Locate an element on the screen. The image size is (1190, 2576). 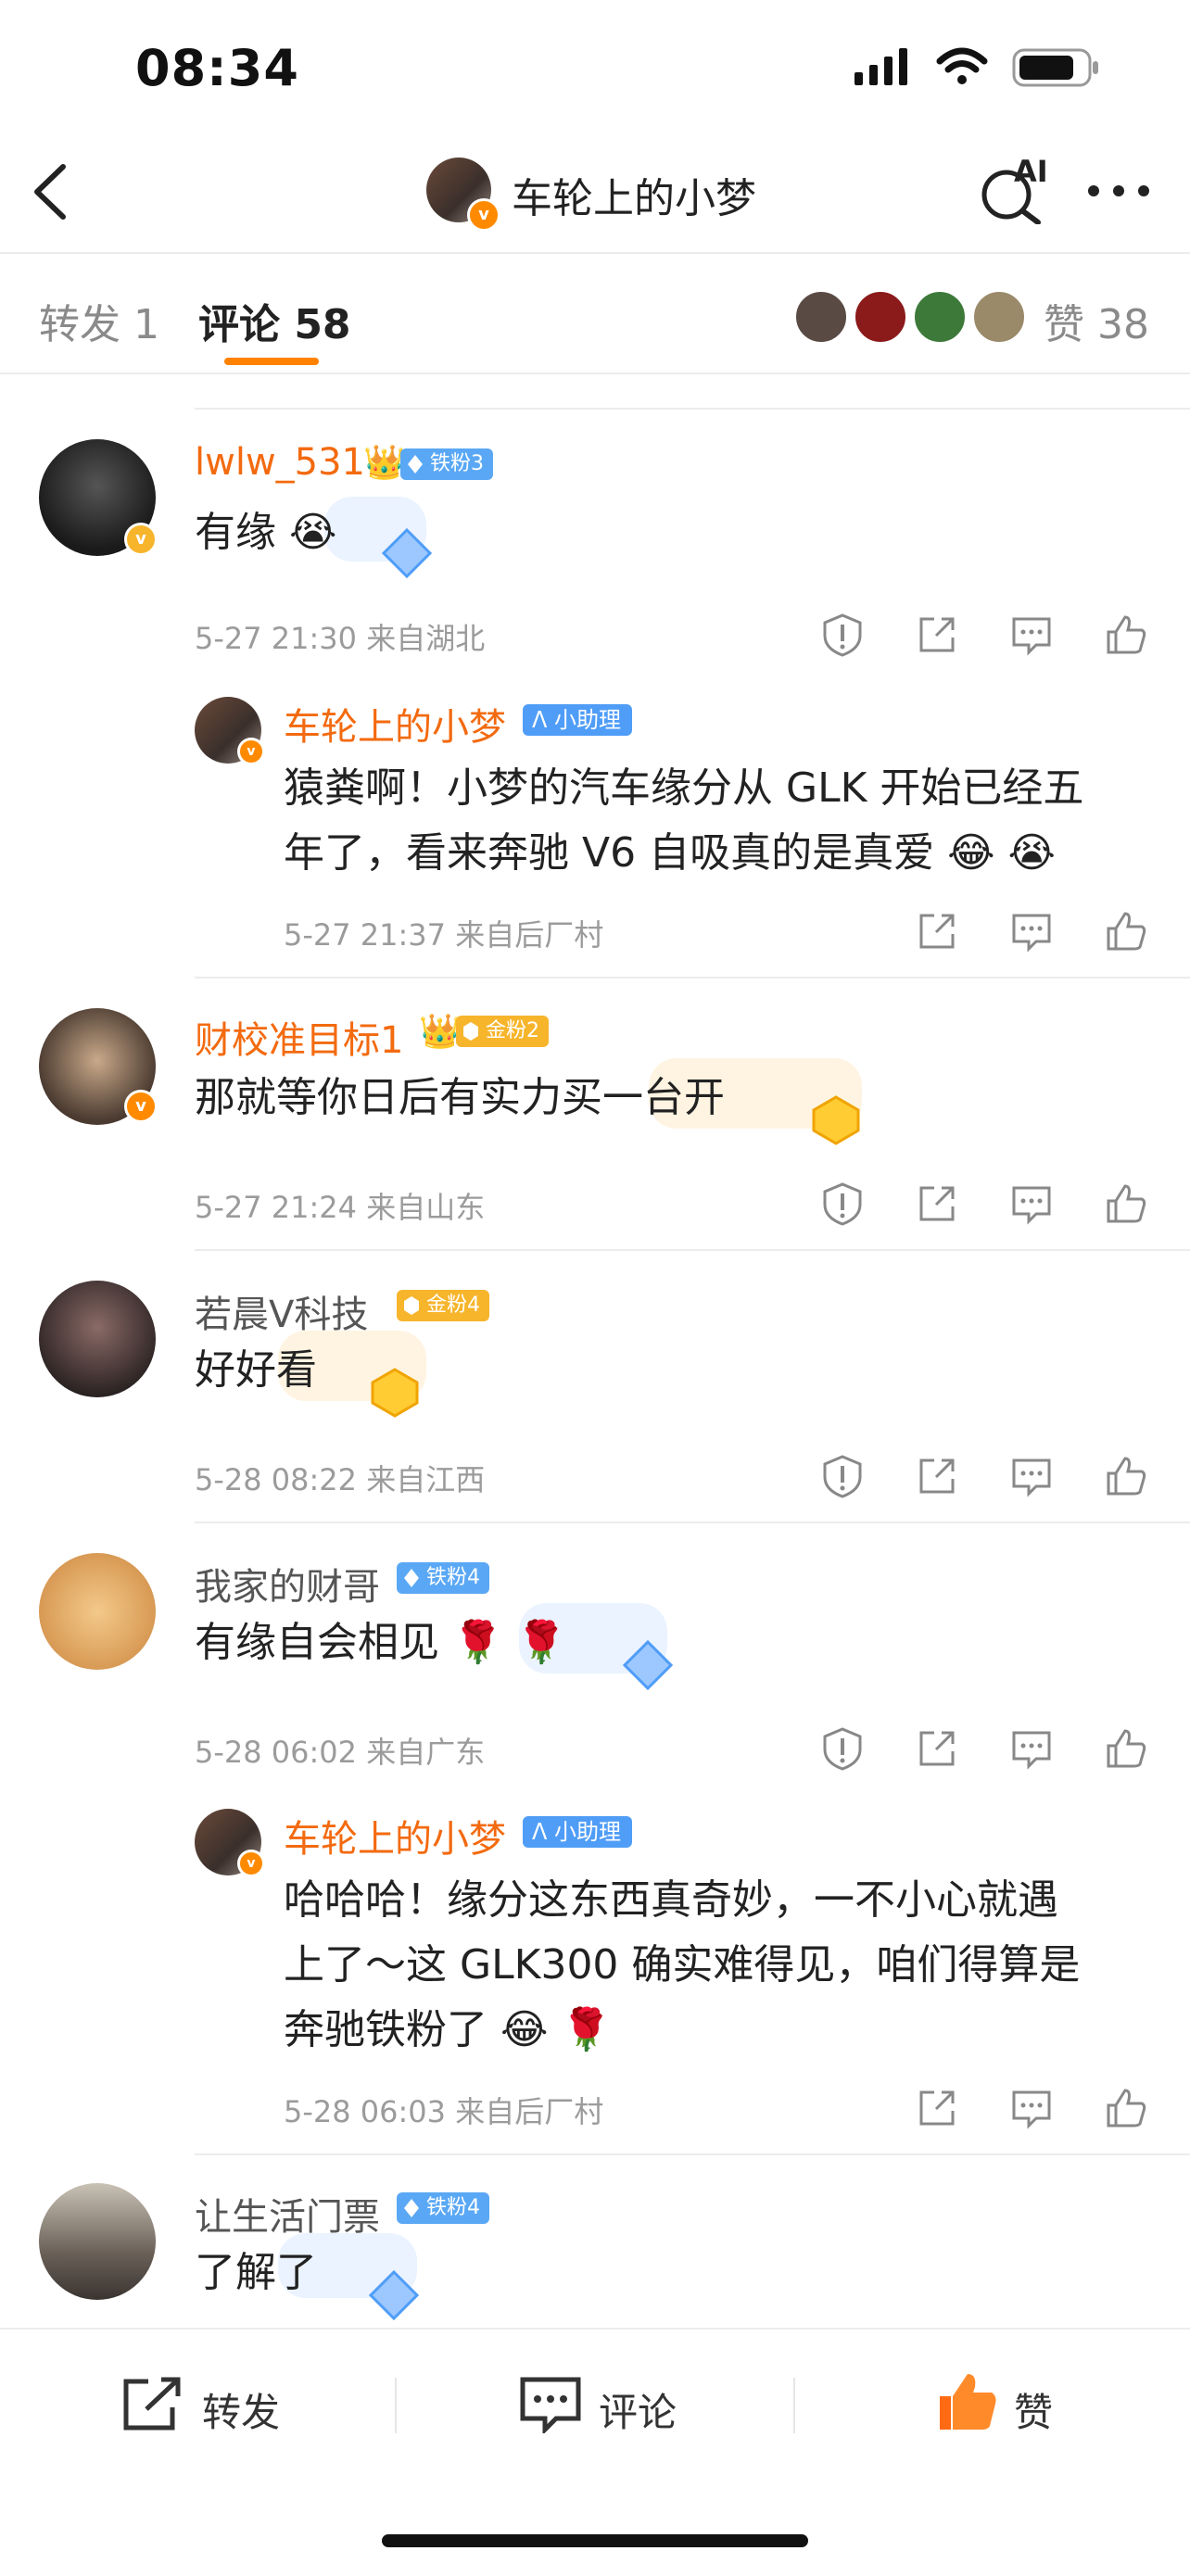
reply-meta: 5-27 21:37 来自后厂村 is located at coordinates (444, 935).